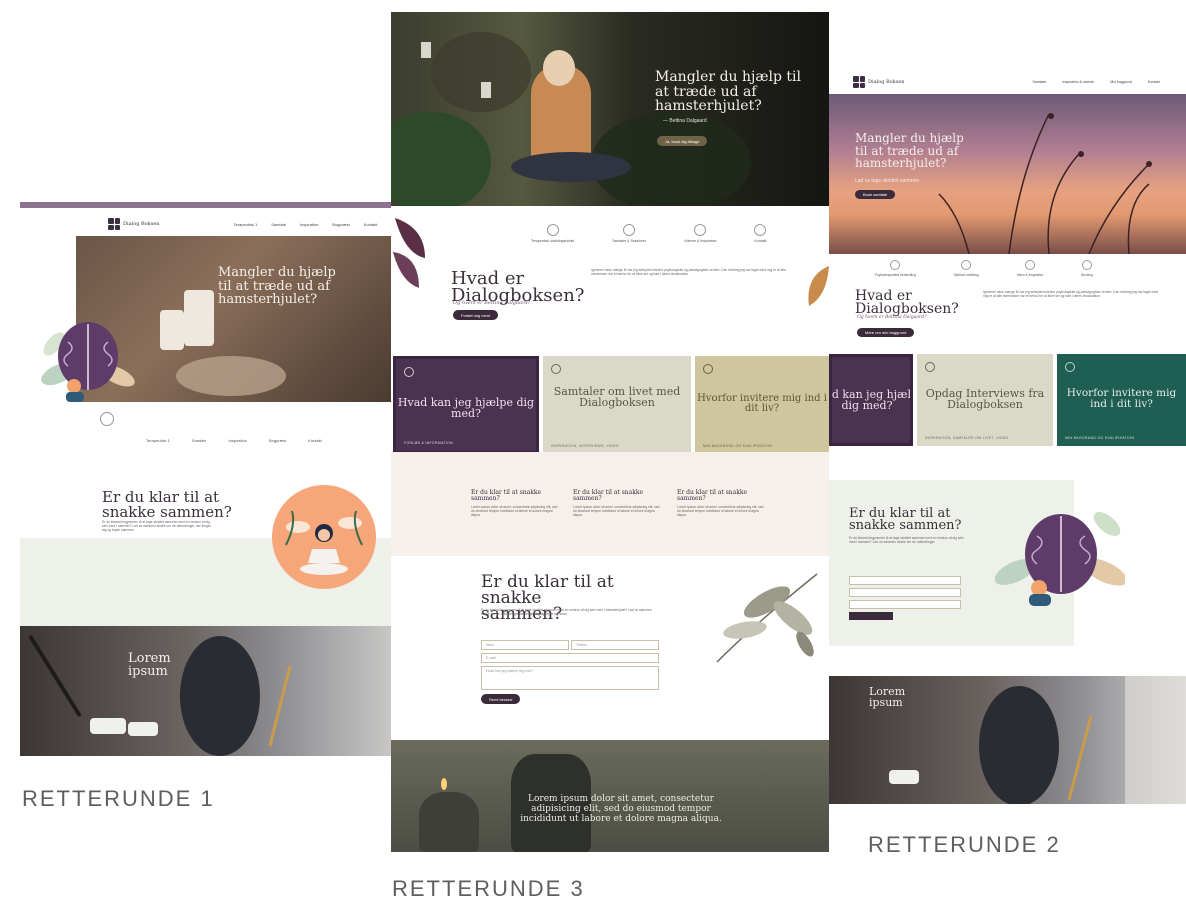 Image resolution: width=1186 pixels, height=904 pixels. What do you see at coordinates (1039, 82) in the screenshot?
I see `nav-link: Samtaler` at bounding box center [1039, 82].